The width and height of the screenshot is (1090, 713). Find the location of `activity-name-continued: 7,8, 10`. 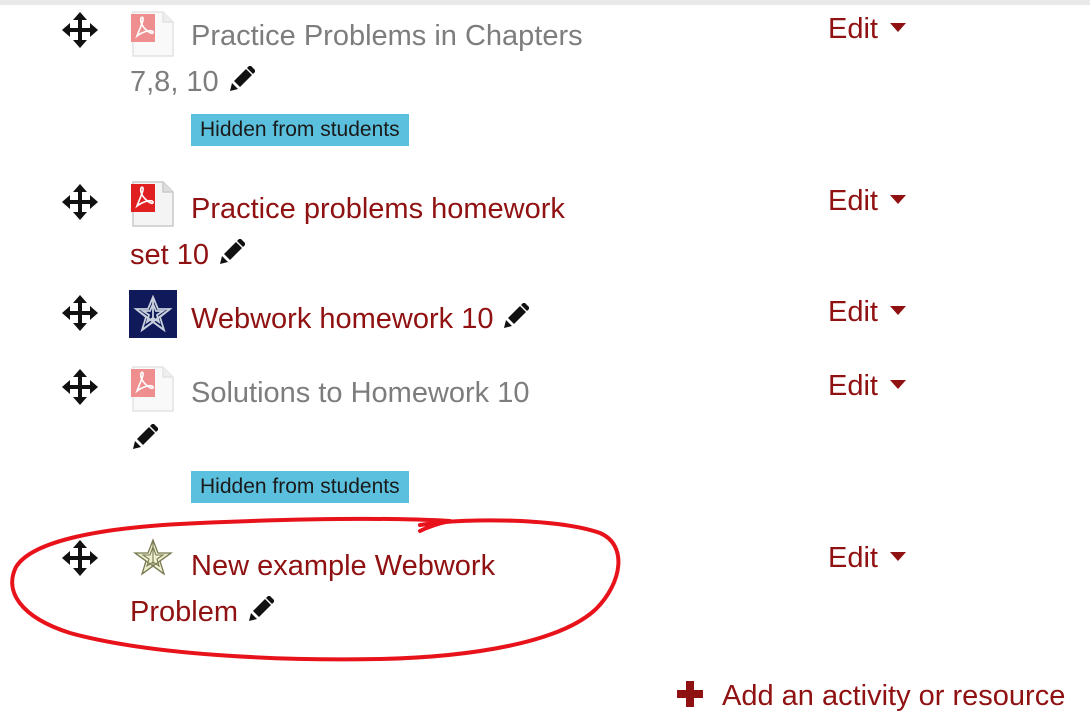

activity-name-continued: 7,8, 10 is located at coordinates (174, 82).